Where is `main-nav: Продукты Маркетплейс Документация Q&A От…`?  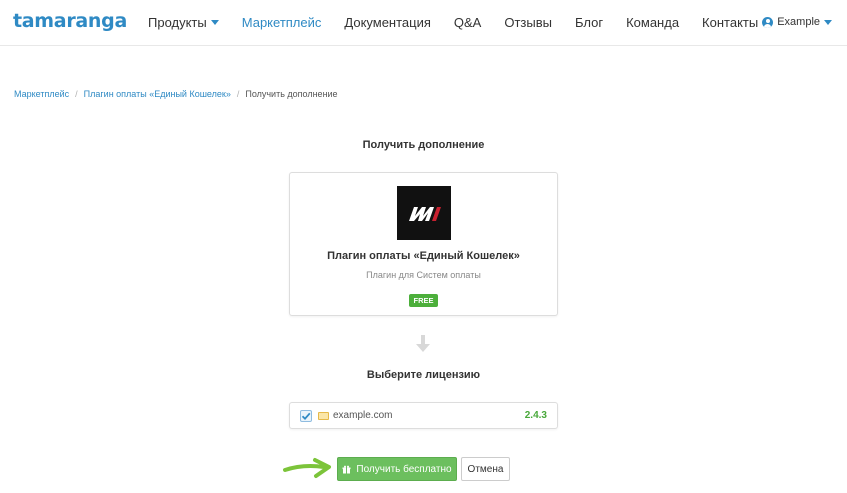 main-nav: Продукты Маркетплейс Документация Q&A От… is located at coordinates (464, 22).